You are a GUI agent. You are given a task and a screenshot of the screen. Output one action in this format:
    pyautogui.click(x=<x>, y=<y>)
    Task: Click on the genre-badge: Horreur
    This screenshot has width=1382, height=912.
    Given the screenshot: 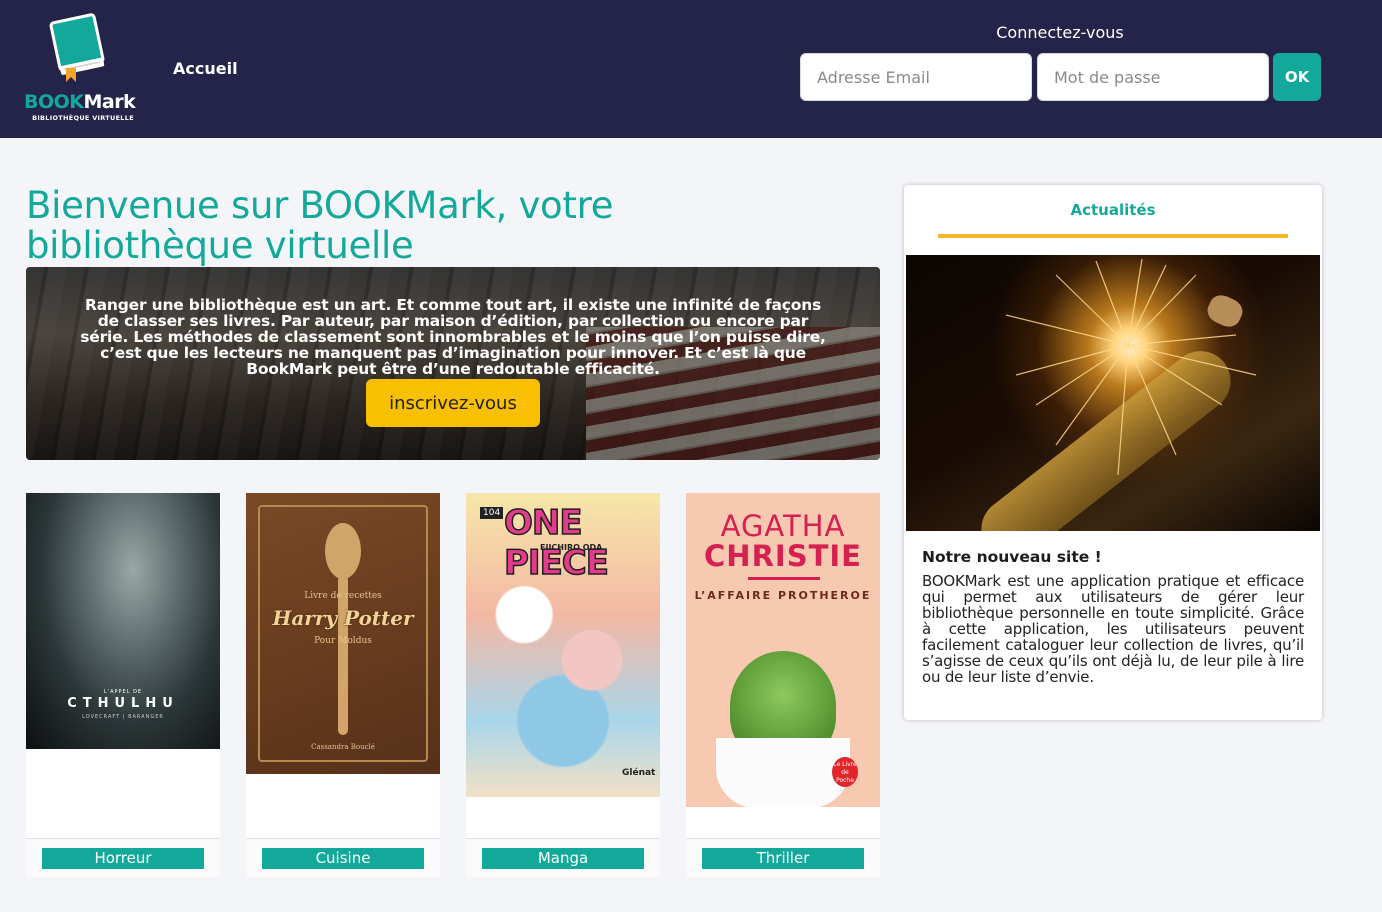 What is the action you would take?
    pyautogui.click(x=123, y=858)
    